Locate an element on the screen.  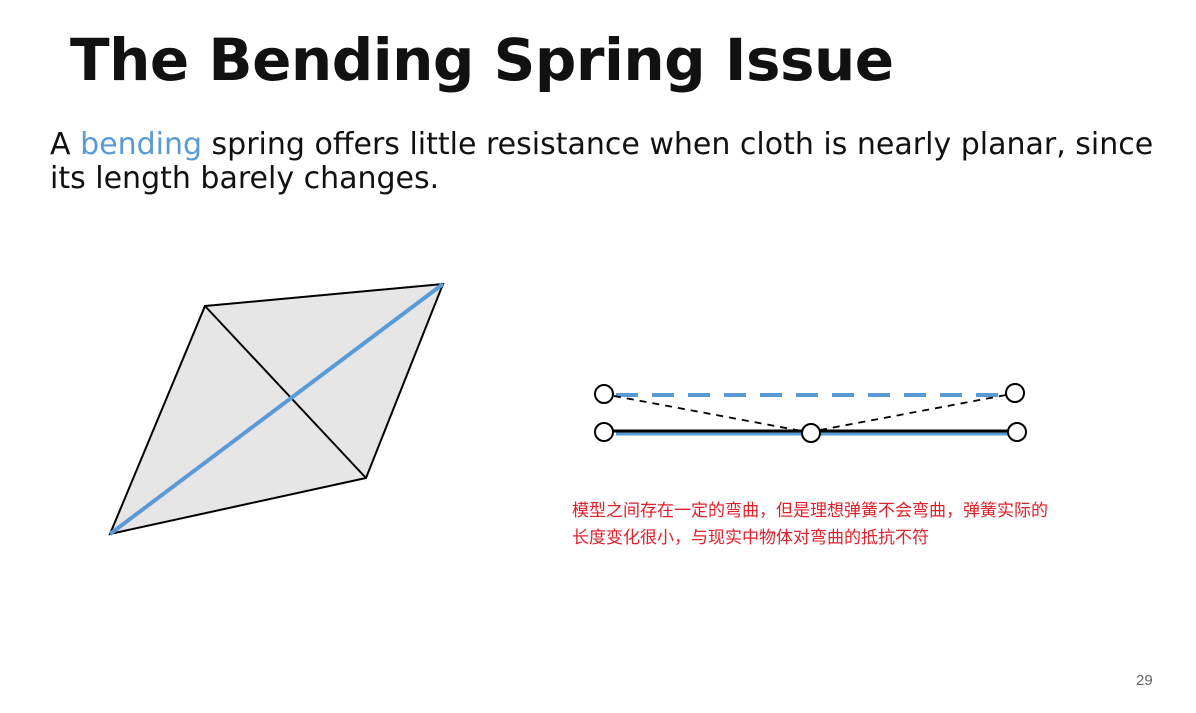
cloth-quad-diagram is located at coordinates (276, 409).